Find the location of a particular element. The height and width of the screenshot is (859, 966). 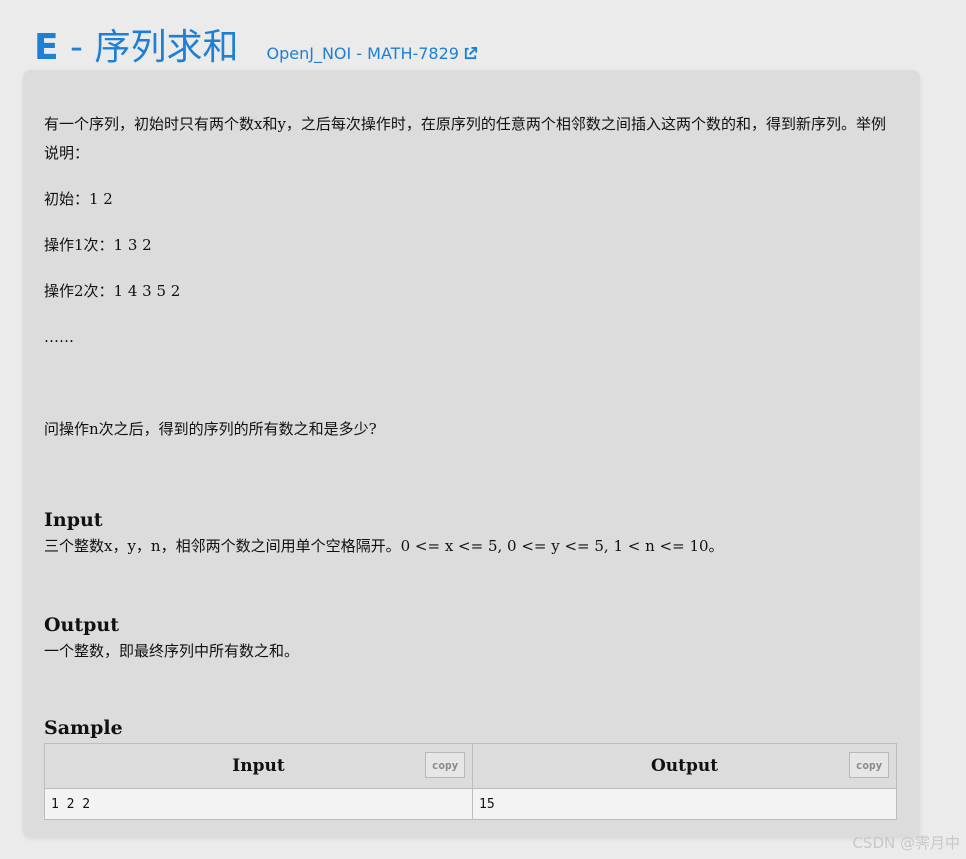

sample-input-cell: 1 2 2 is located at coordinates (258, 804).